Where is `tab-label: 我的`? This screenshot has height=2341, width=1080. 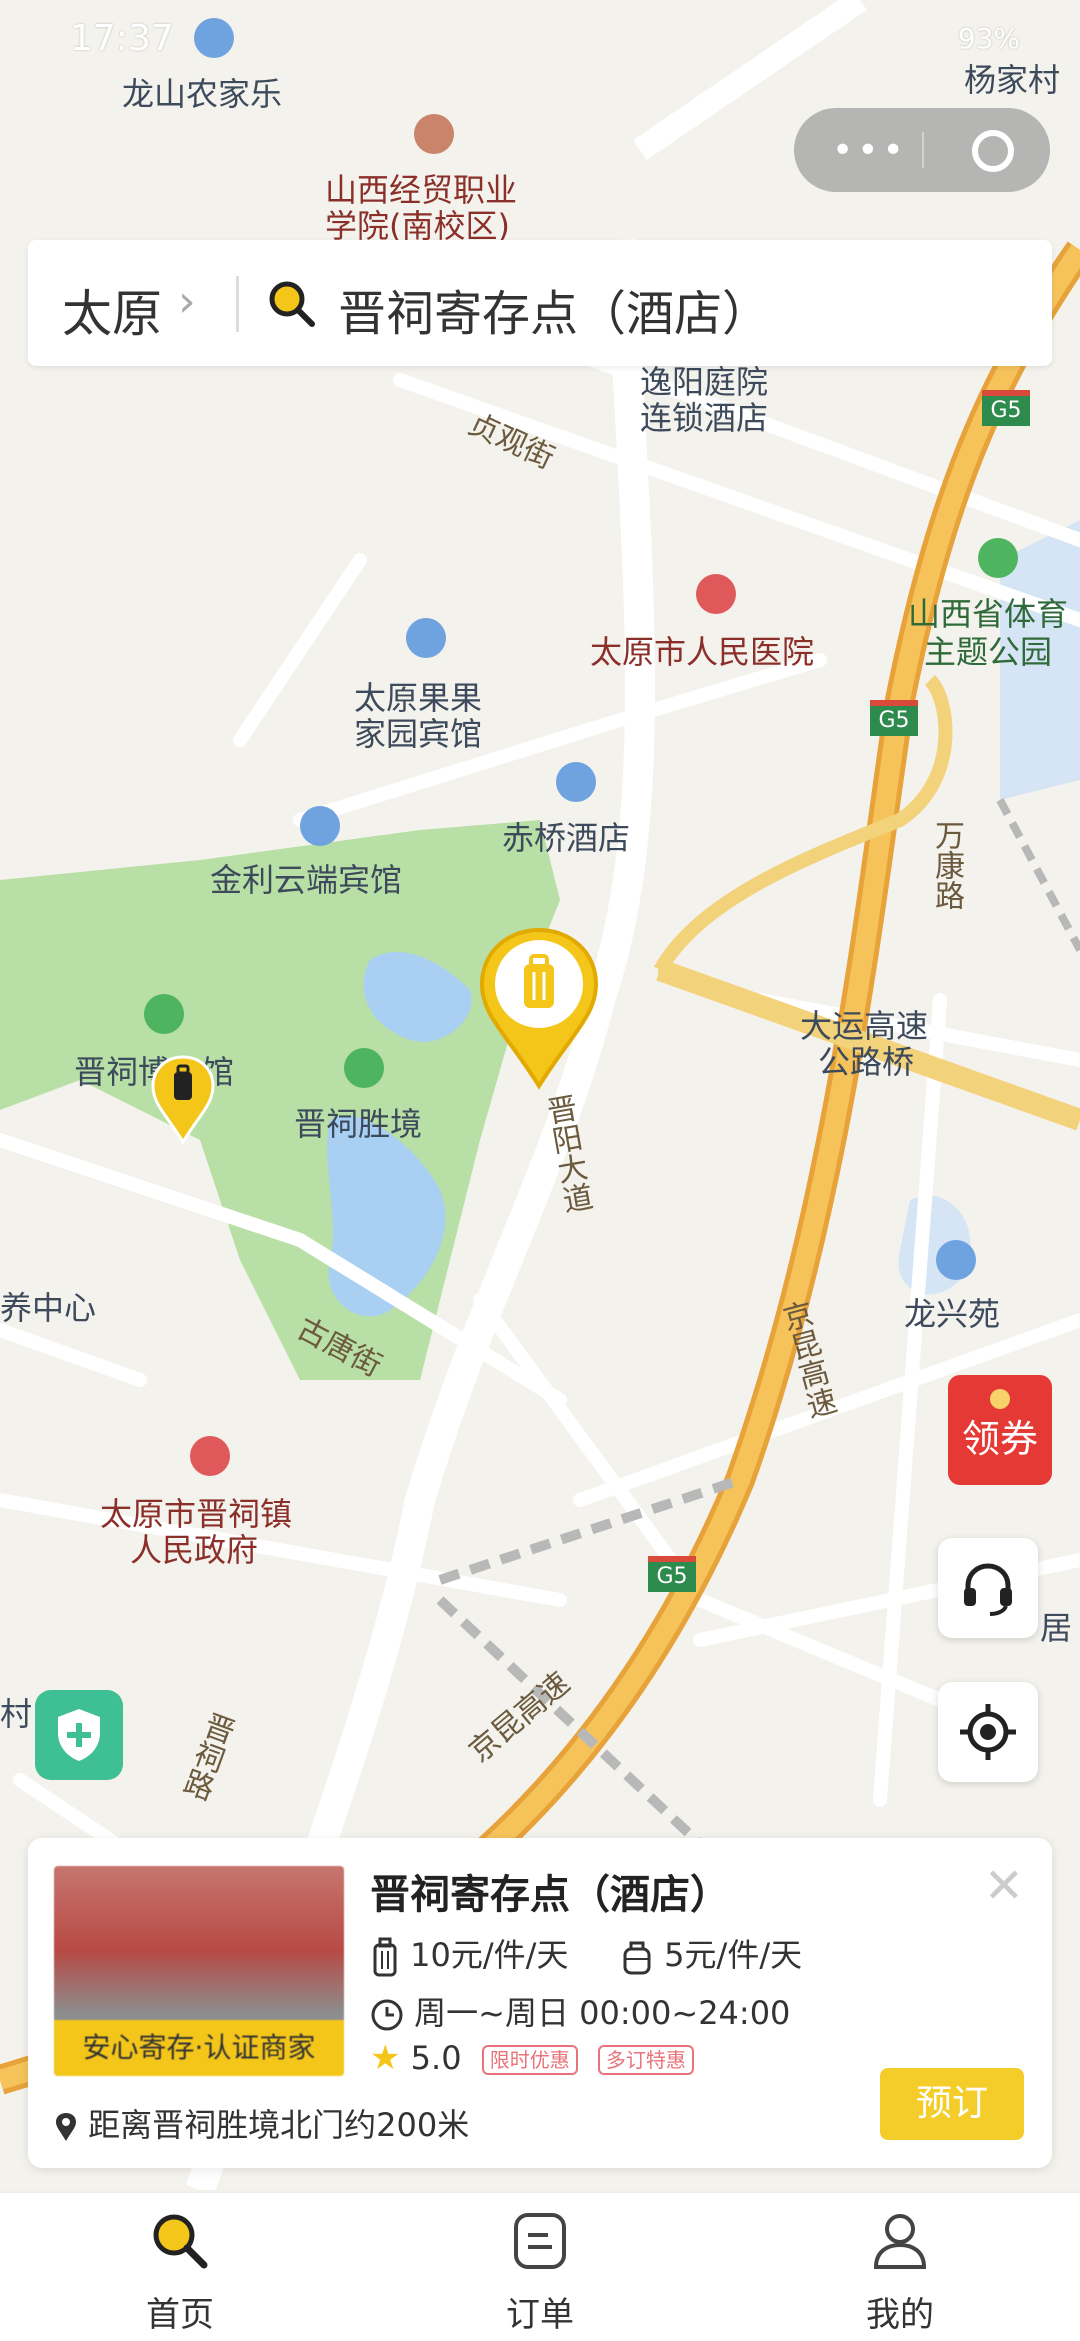
tab-label: 我的 is located at coordinates (900, 2315).